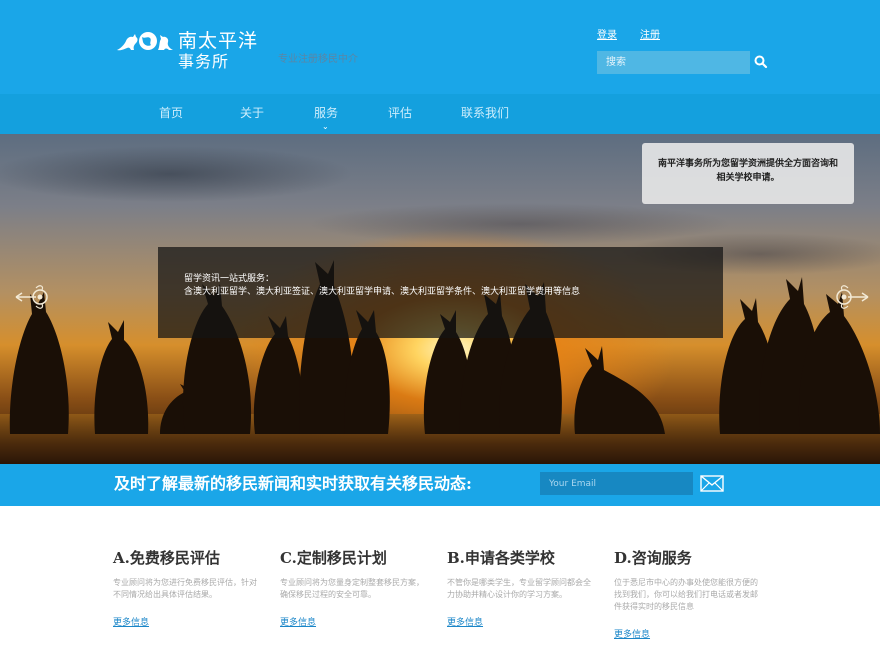 The width and height of the screenshot is (880, 660). I want to click on login-link: 登录, so click(607, 33).